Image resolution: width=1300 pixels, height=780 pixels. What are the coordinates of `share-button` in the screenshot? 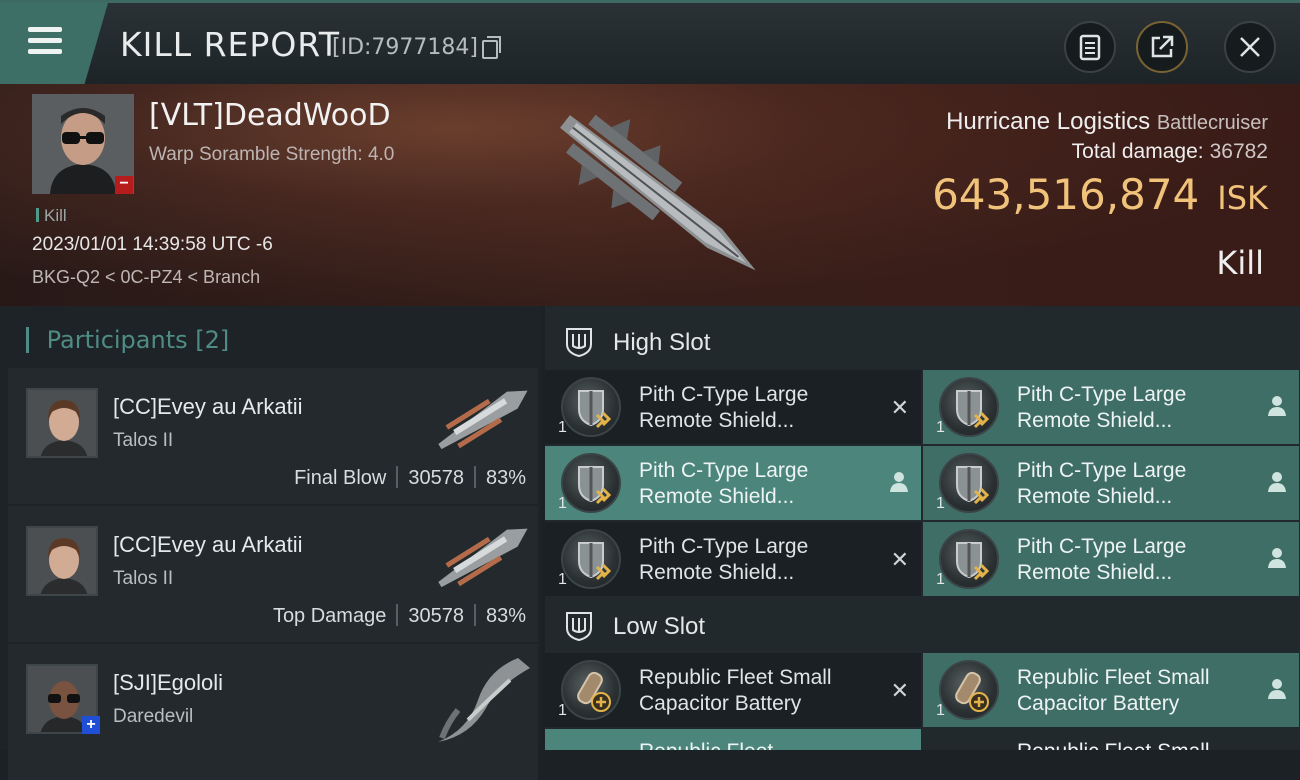 It's located at (1162, 47).